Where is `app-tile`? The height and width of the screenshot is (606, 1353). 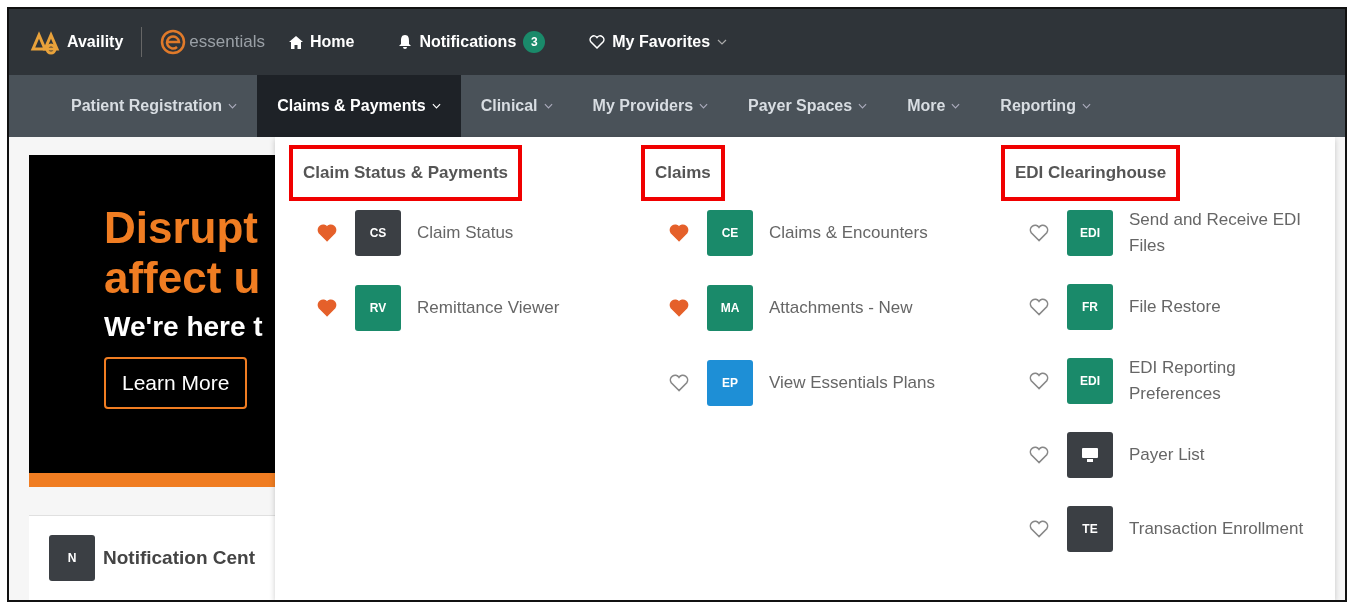 app-tile is located at coordinates (1090, 455).